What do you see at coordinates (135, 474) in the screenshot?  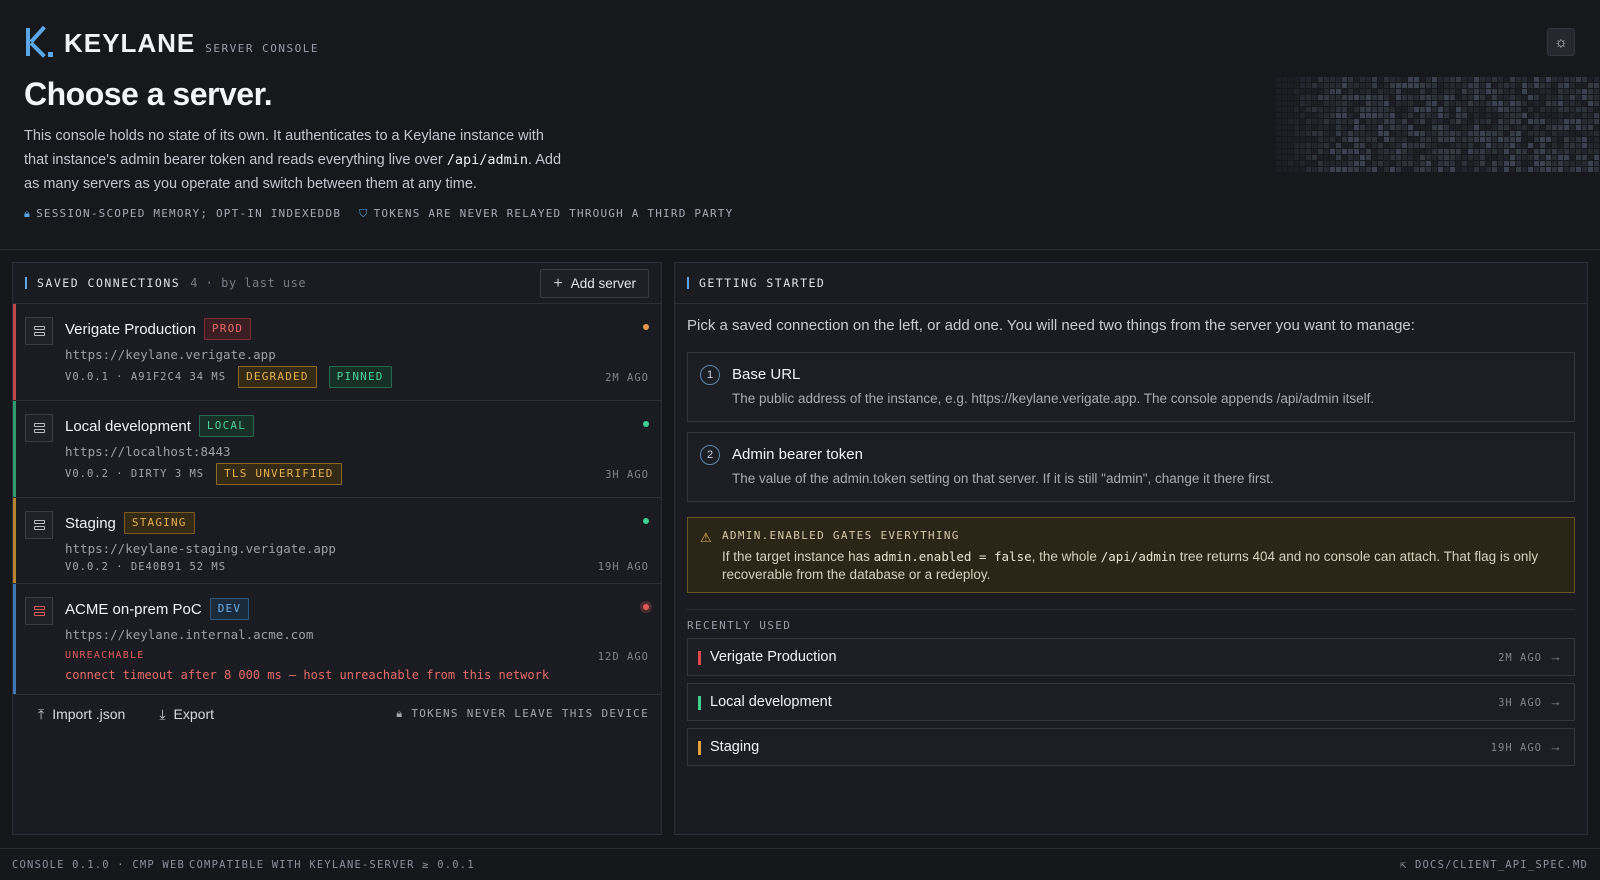 I see `version-info: V0.0.2 · DIRTY 3 MS` at bounding box center [135, 474].